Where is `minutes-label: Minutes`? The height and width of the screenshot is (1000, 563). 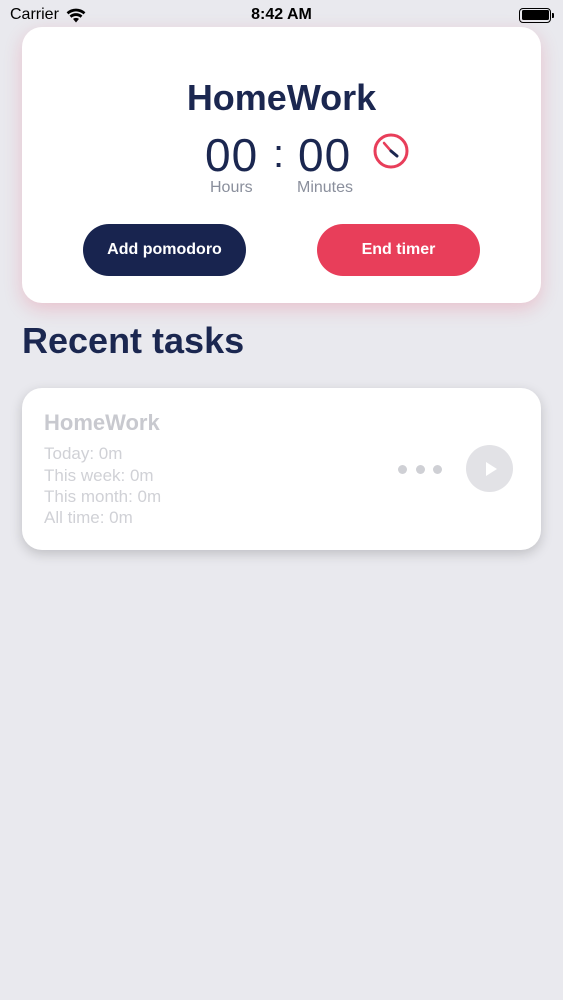
minutes-label: Minutes is located at coordinates (325, 187).